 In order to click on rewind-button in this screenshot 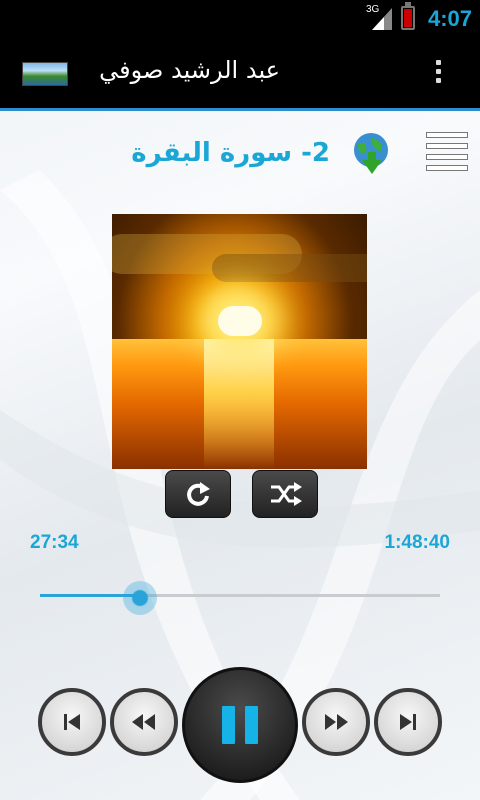, I will do `click(144, 722)`.